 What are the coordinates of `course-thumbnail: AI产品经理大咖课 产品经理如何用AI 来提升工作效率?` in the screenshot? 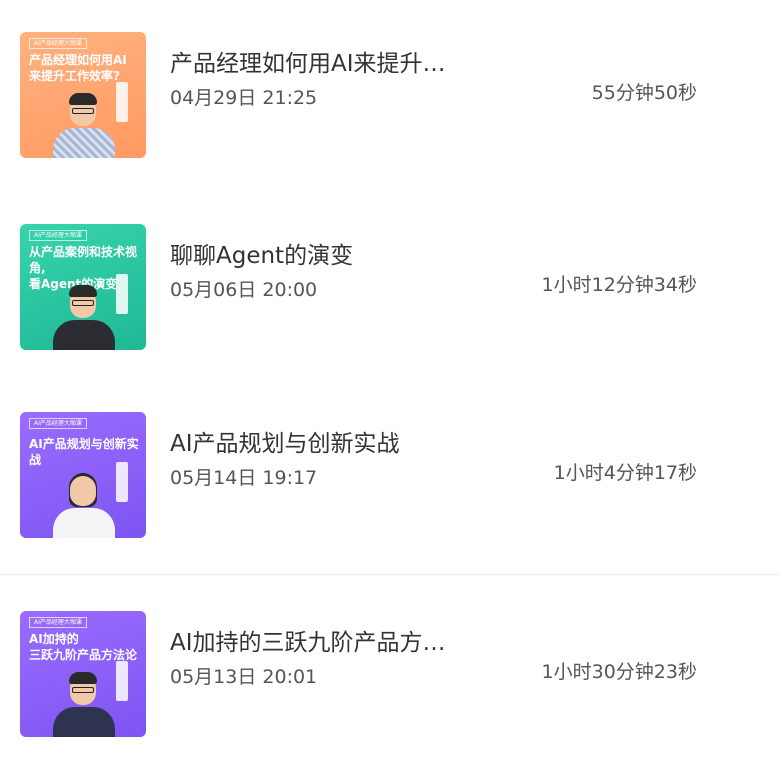 It's located at (83, 95).